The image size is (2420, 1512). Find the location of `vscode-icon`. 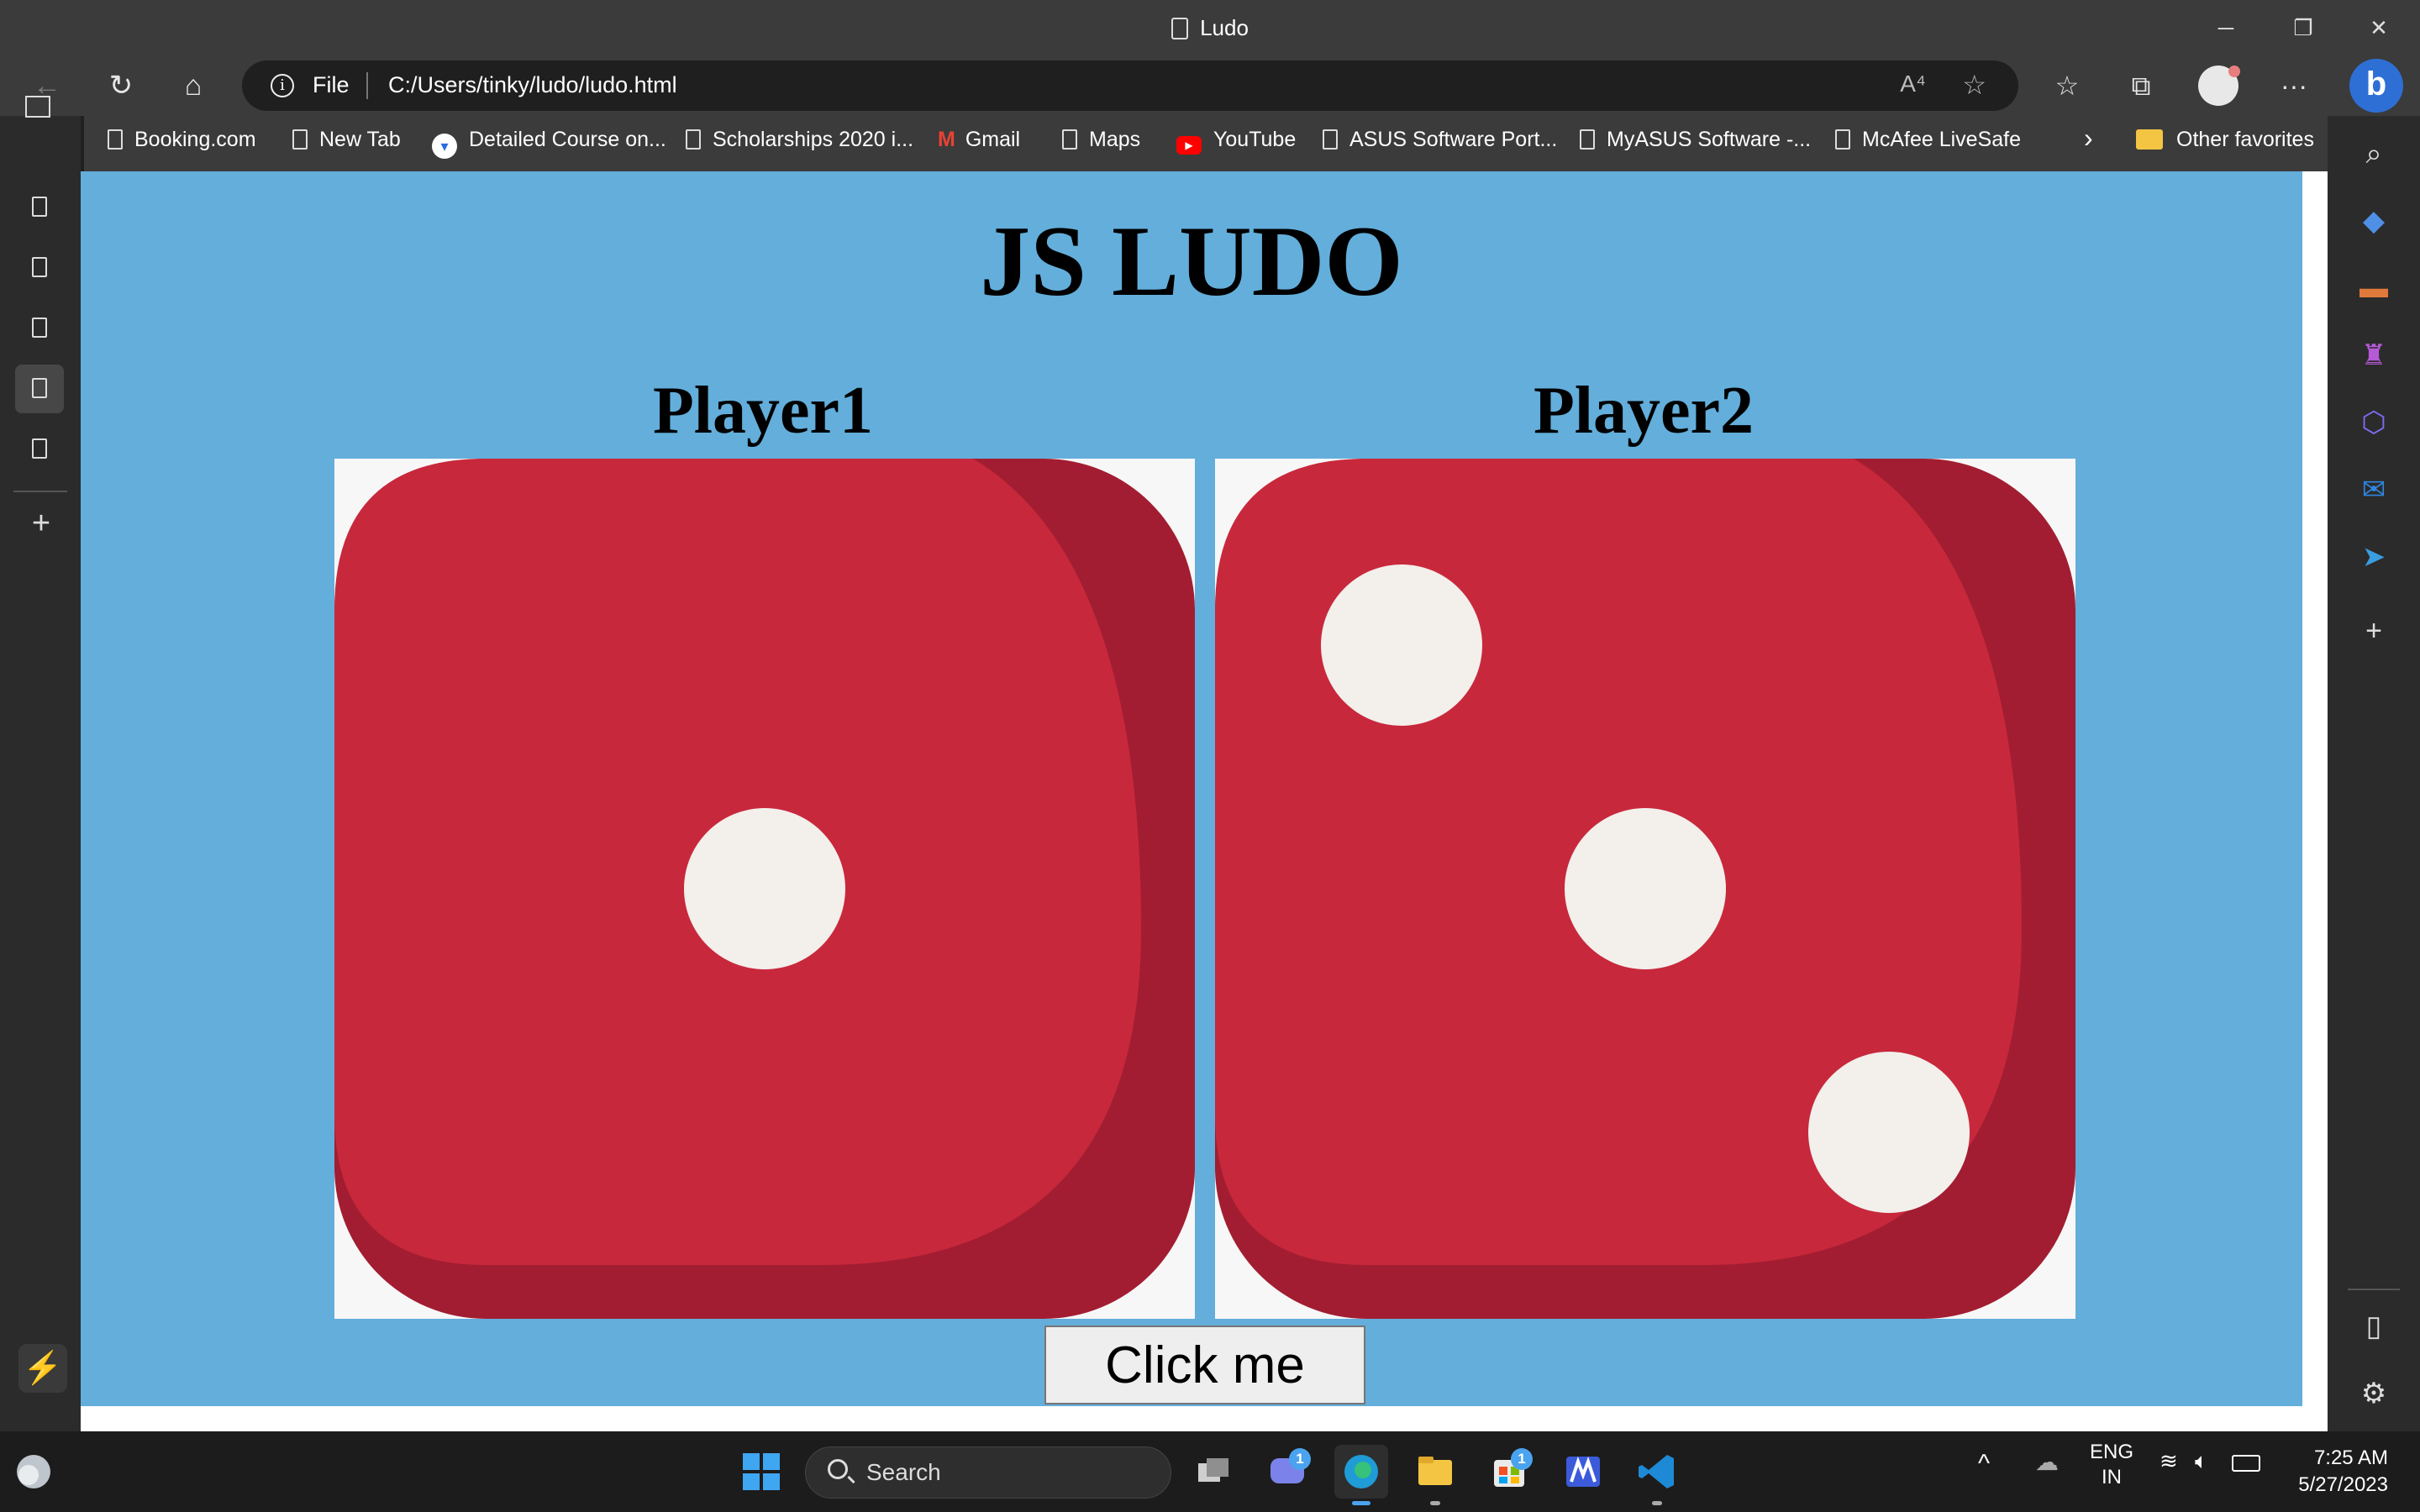

vscode-icon is located at coordinates (1656, 1471).